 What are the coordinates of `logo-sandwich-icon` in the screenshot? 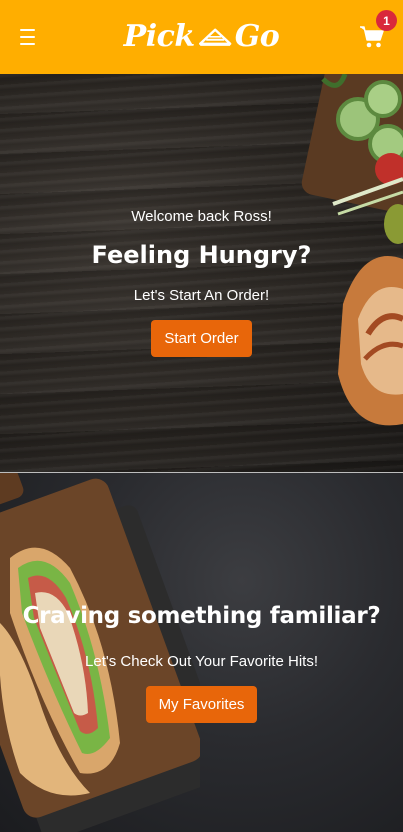 It's located at (214, 37).